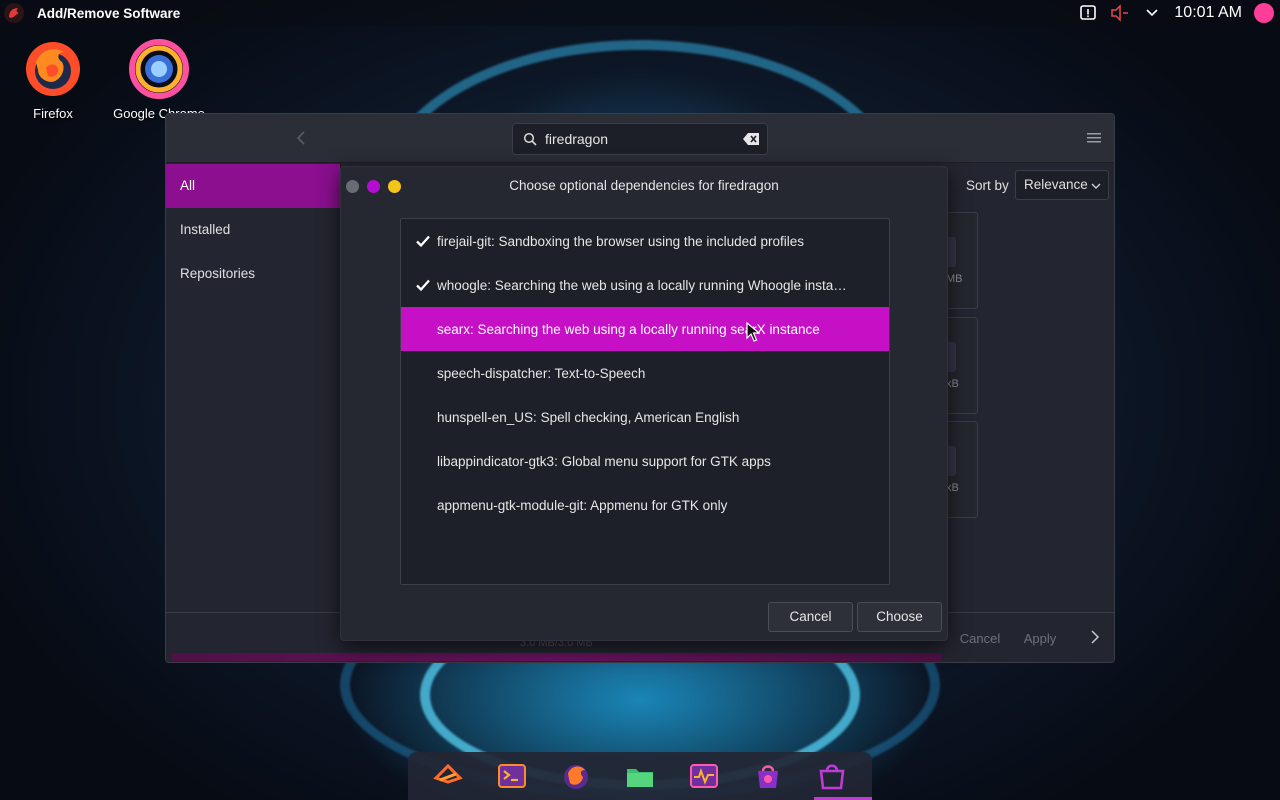 This screenshot has width=1280, height=800. I want to click on sort-selected-value: Relevance, so click(1056, 184).